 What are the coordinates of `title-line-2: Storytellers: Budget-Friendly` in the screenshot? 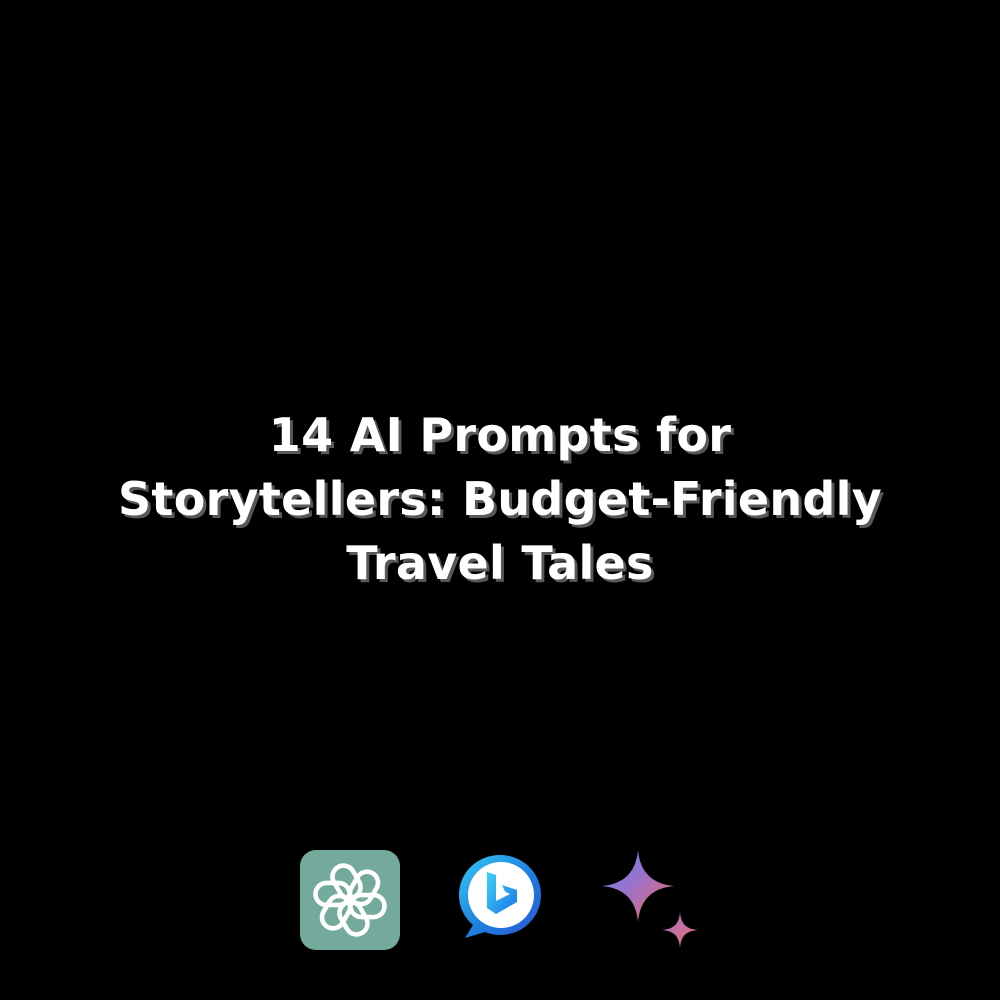 It's located at (500, 499).